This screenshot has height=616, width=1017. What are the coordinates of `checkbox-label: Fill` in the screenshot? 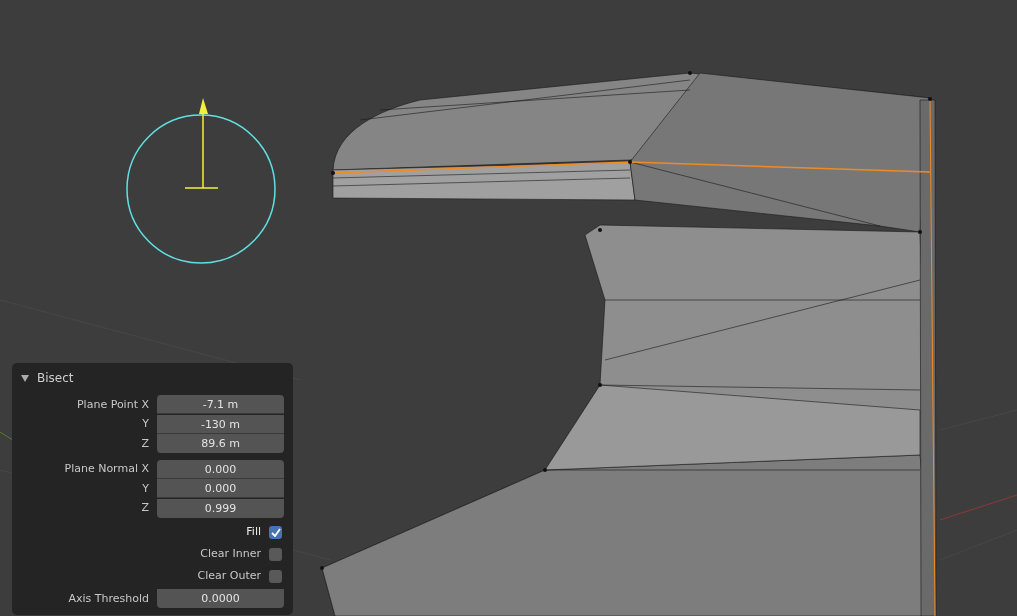 It's located at (253, 531).